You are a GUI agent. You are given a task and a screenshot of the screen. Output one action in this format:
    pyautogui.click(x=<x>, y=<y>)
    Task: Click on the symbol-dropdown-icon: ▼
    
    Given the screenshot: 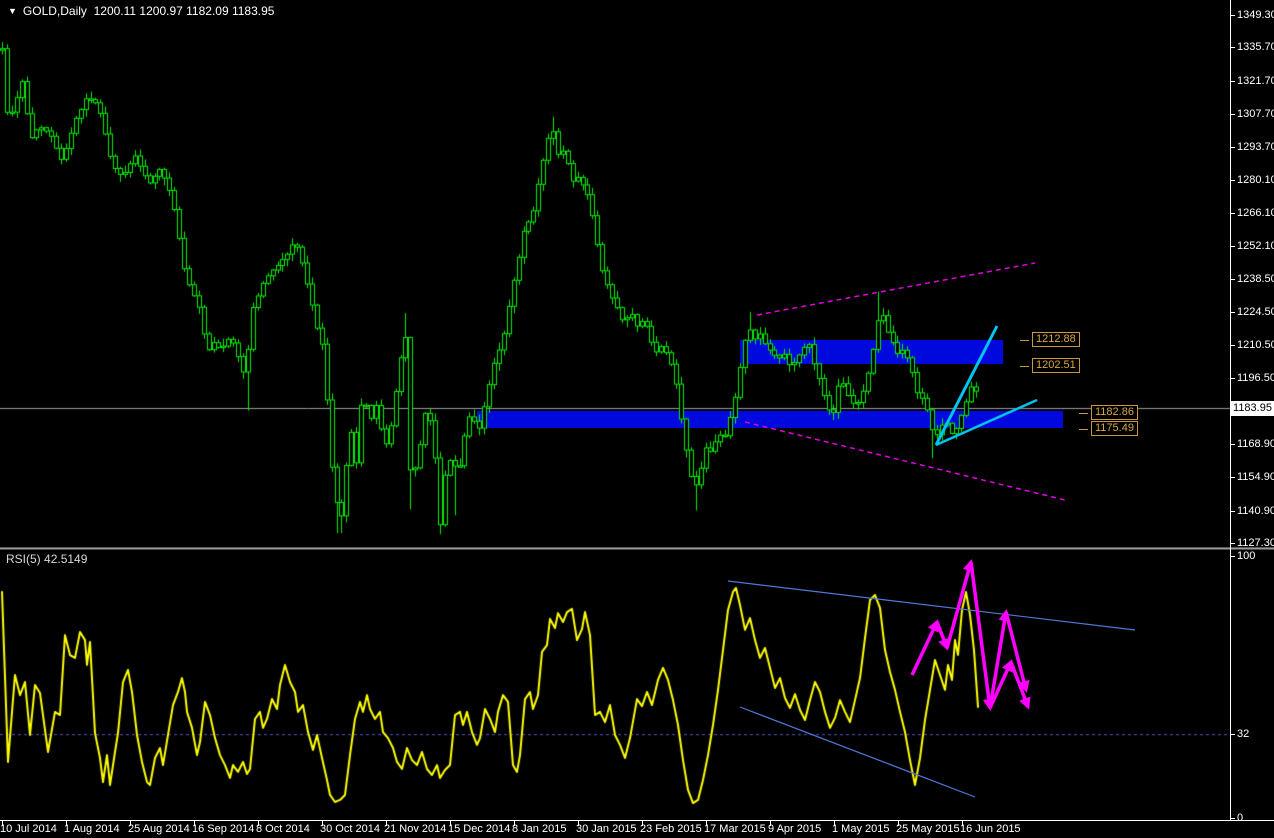 What is the action you would take?
    pyautogui.click(x=12, y=11)
    